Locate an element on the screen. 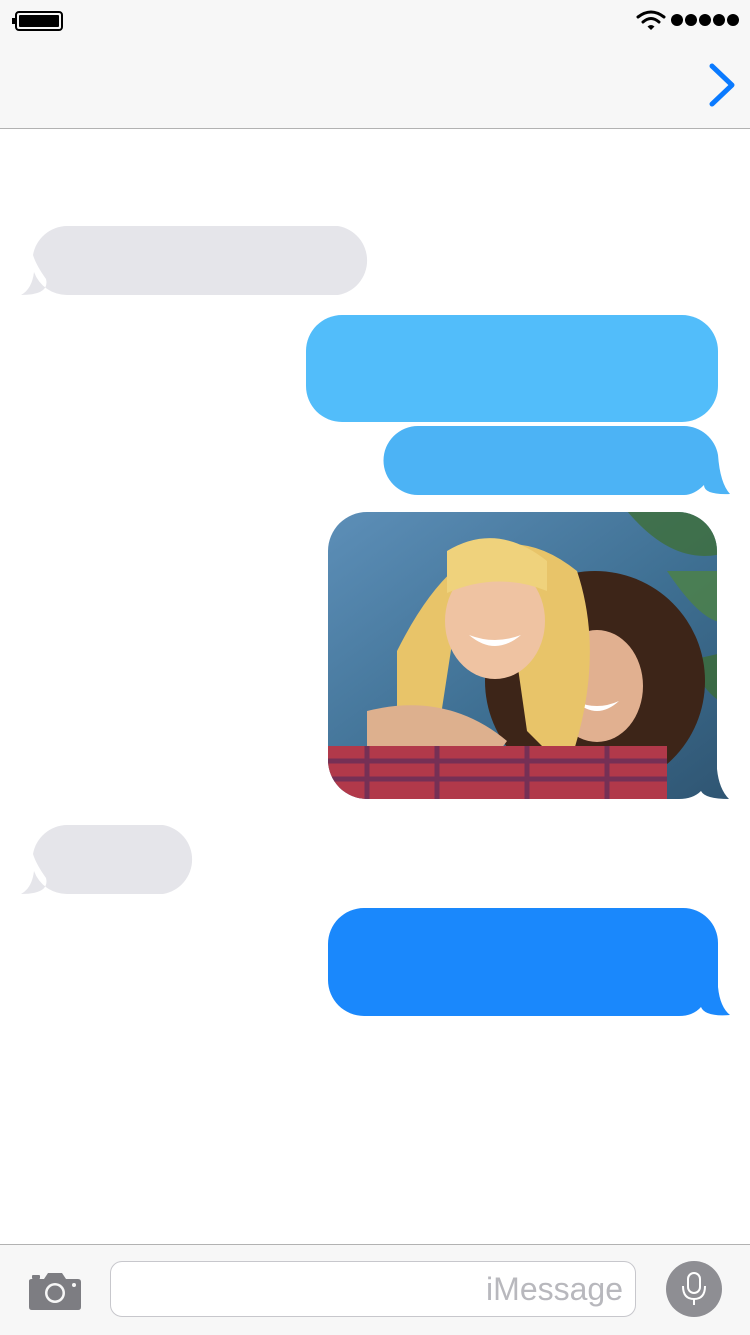  input-bar is located at coordinates (375, 1289).